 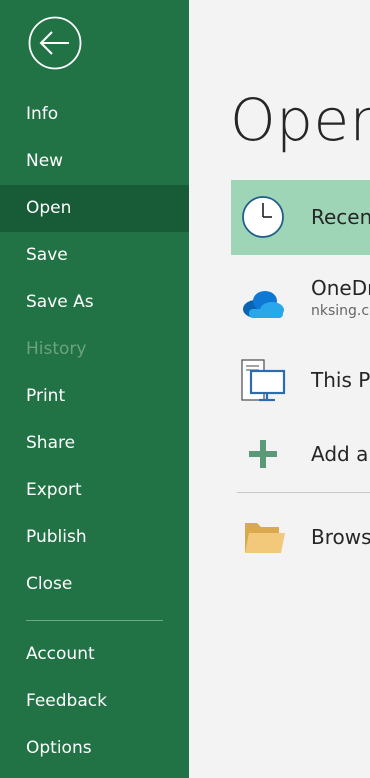 I want to click on nav-share: Share, so click(x=94, y=443).